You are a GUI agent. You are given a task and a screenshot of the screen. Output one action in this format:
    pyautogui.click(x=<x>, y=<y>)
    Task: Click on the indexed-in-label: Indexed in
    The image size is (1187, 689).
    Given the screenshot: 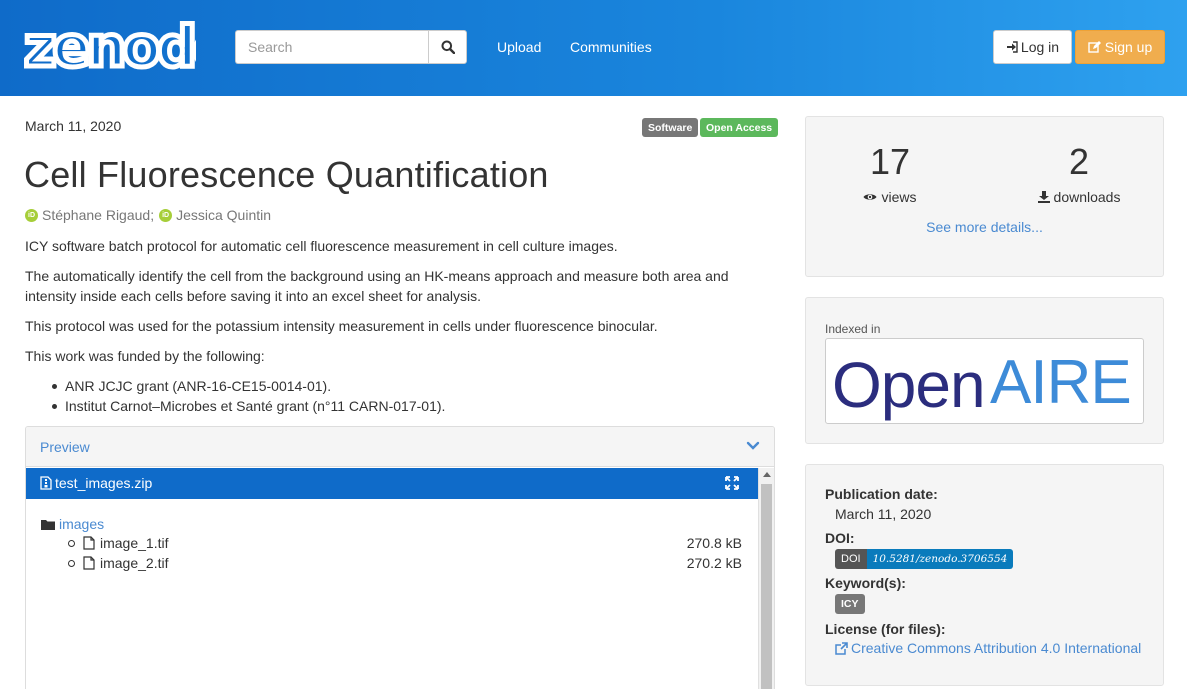 What is the action you would take?
    pyautogui.click(x=853, y=329)
    